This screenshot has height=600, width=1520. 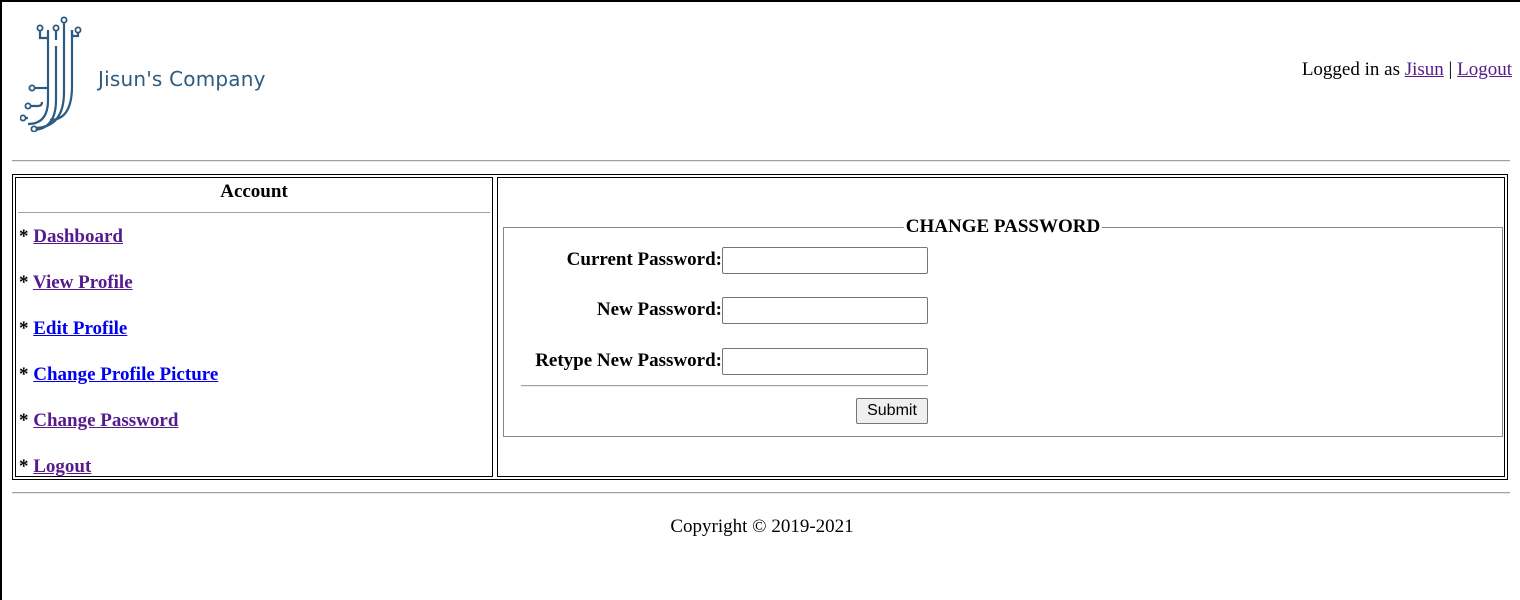 What do you see at coordinates (825, 260) in the screenshot?
I see `current-password-input` at bounding box center [825, 260].